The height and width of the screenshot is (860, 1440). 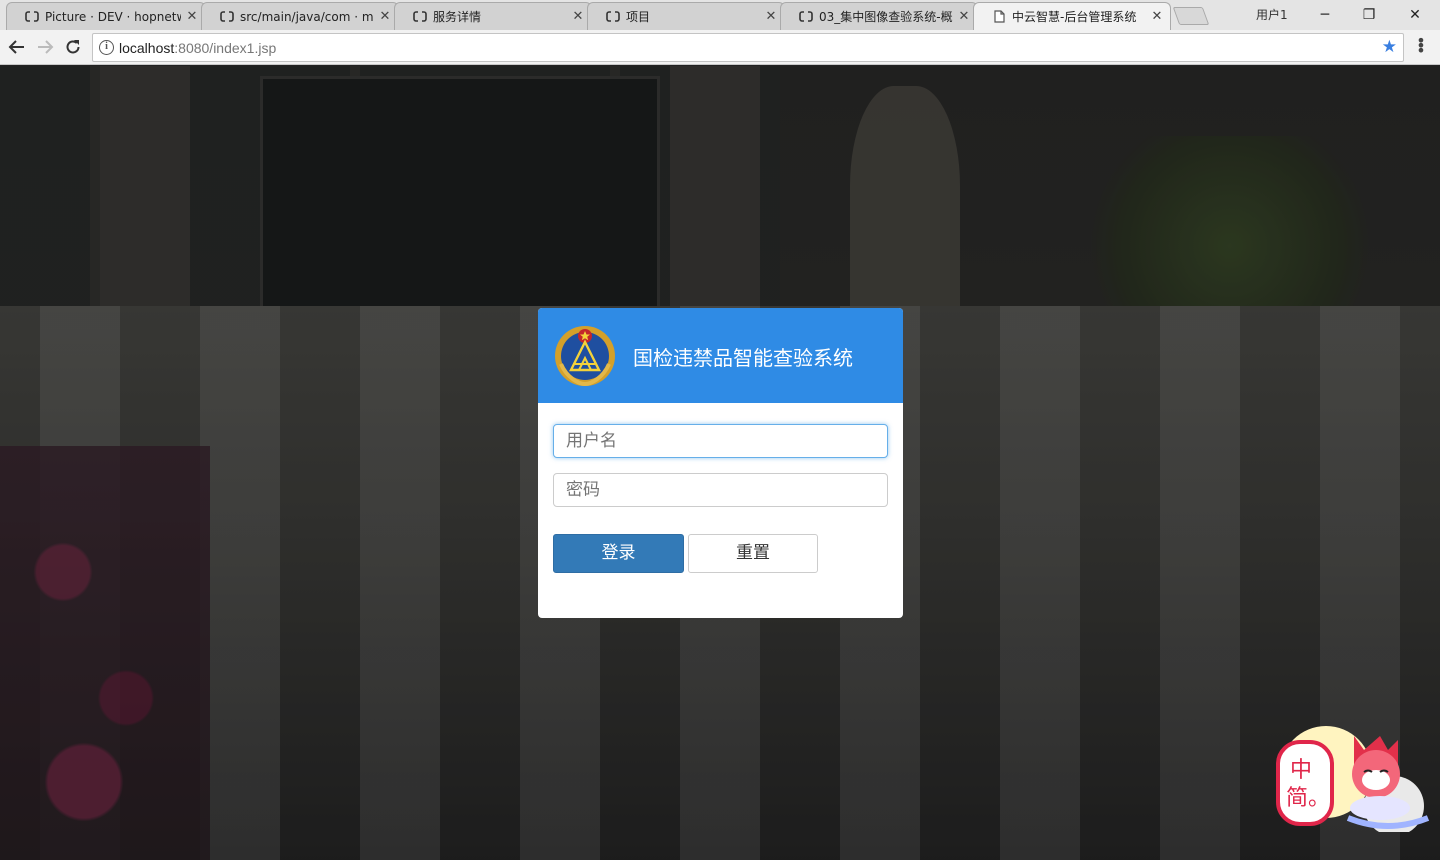 I want to click on tab-picture-dev: Picture · DEV · hopnetw ✕, so click(x=106, y=16).